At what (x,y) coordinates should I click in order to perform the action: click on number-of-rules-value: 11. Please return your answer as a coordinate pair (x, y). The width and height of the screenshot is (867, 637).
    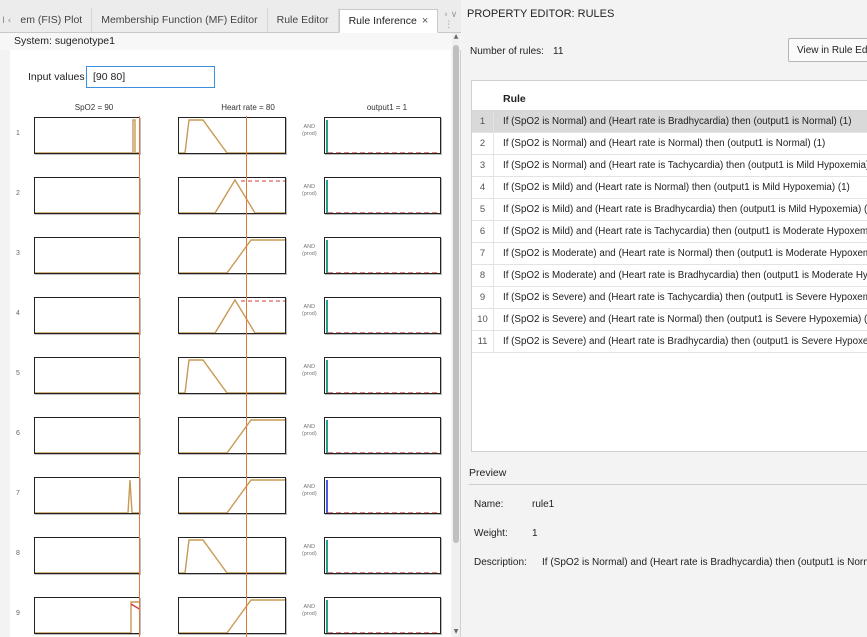
    Looking at the image, I should click on (558, 51).